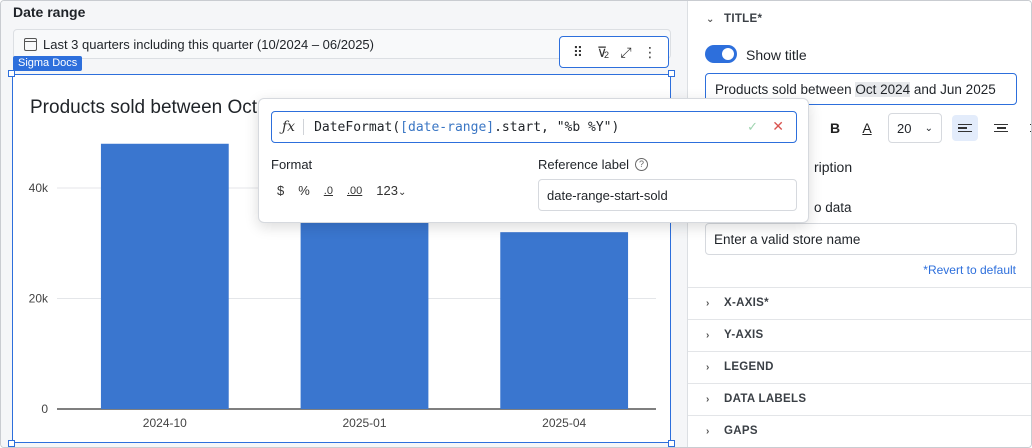  Describe the element at coordinates (626, 52) in the screenshot. I see `expand-icon: ⤢` at that location.